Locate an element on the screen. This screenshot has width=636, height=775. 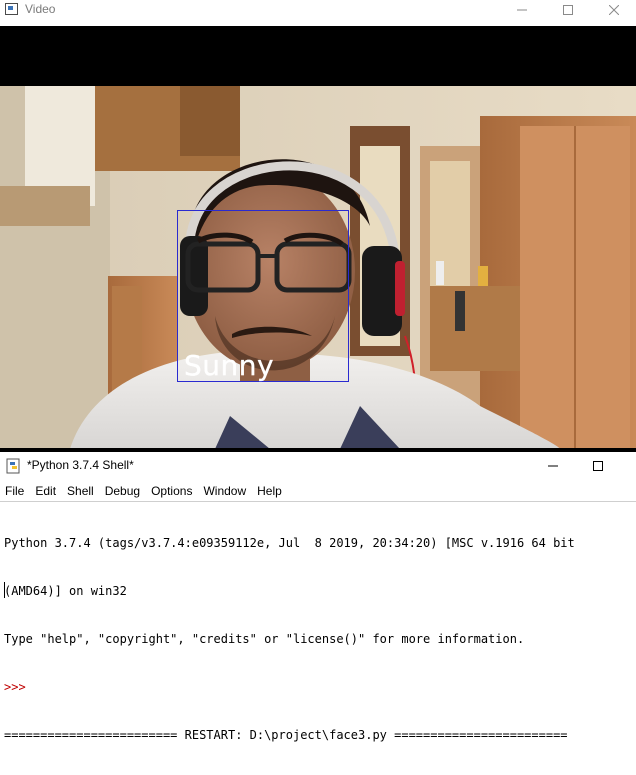
menu-file: File is located at coordinates (15, 491).